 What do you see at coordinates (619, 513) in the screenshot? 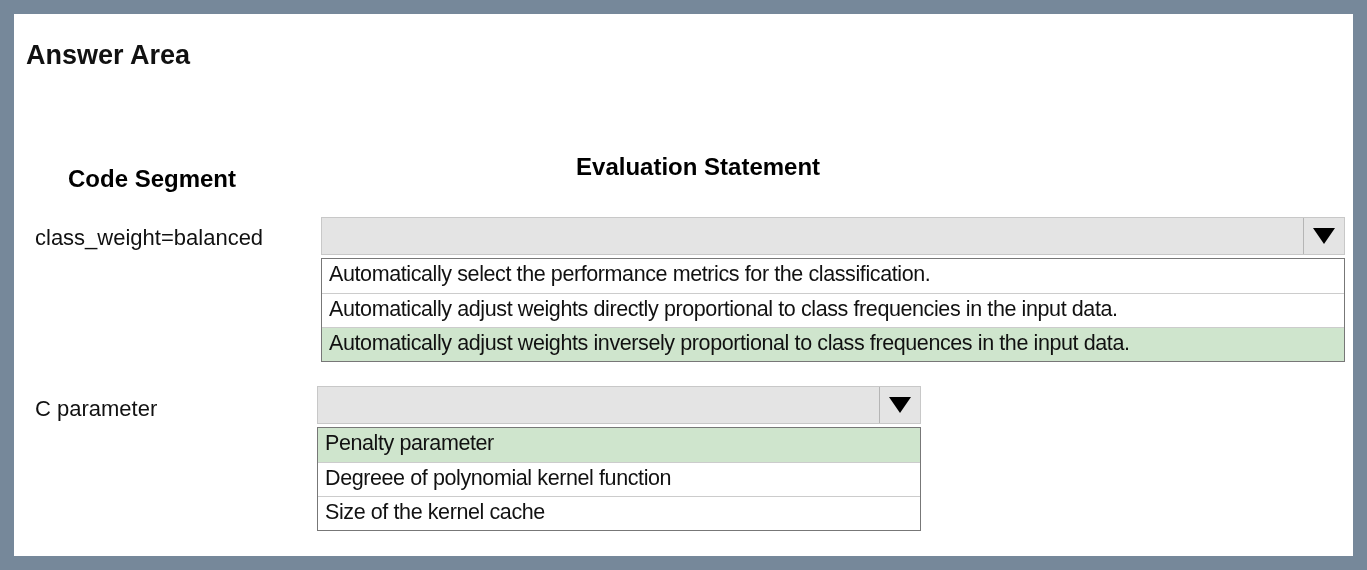
I see `dropdown-option: Size of the kernel cache` at bounding box center [619, 513].